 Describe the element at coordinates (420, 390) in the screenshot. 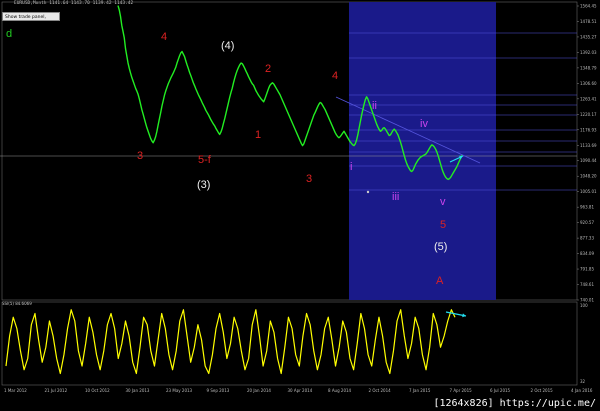

I see `x-tick-label: 7 Jan 2015` at that location.